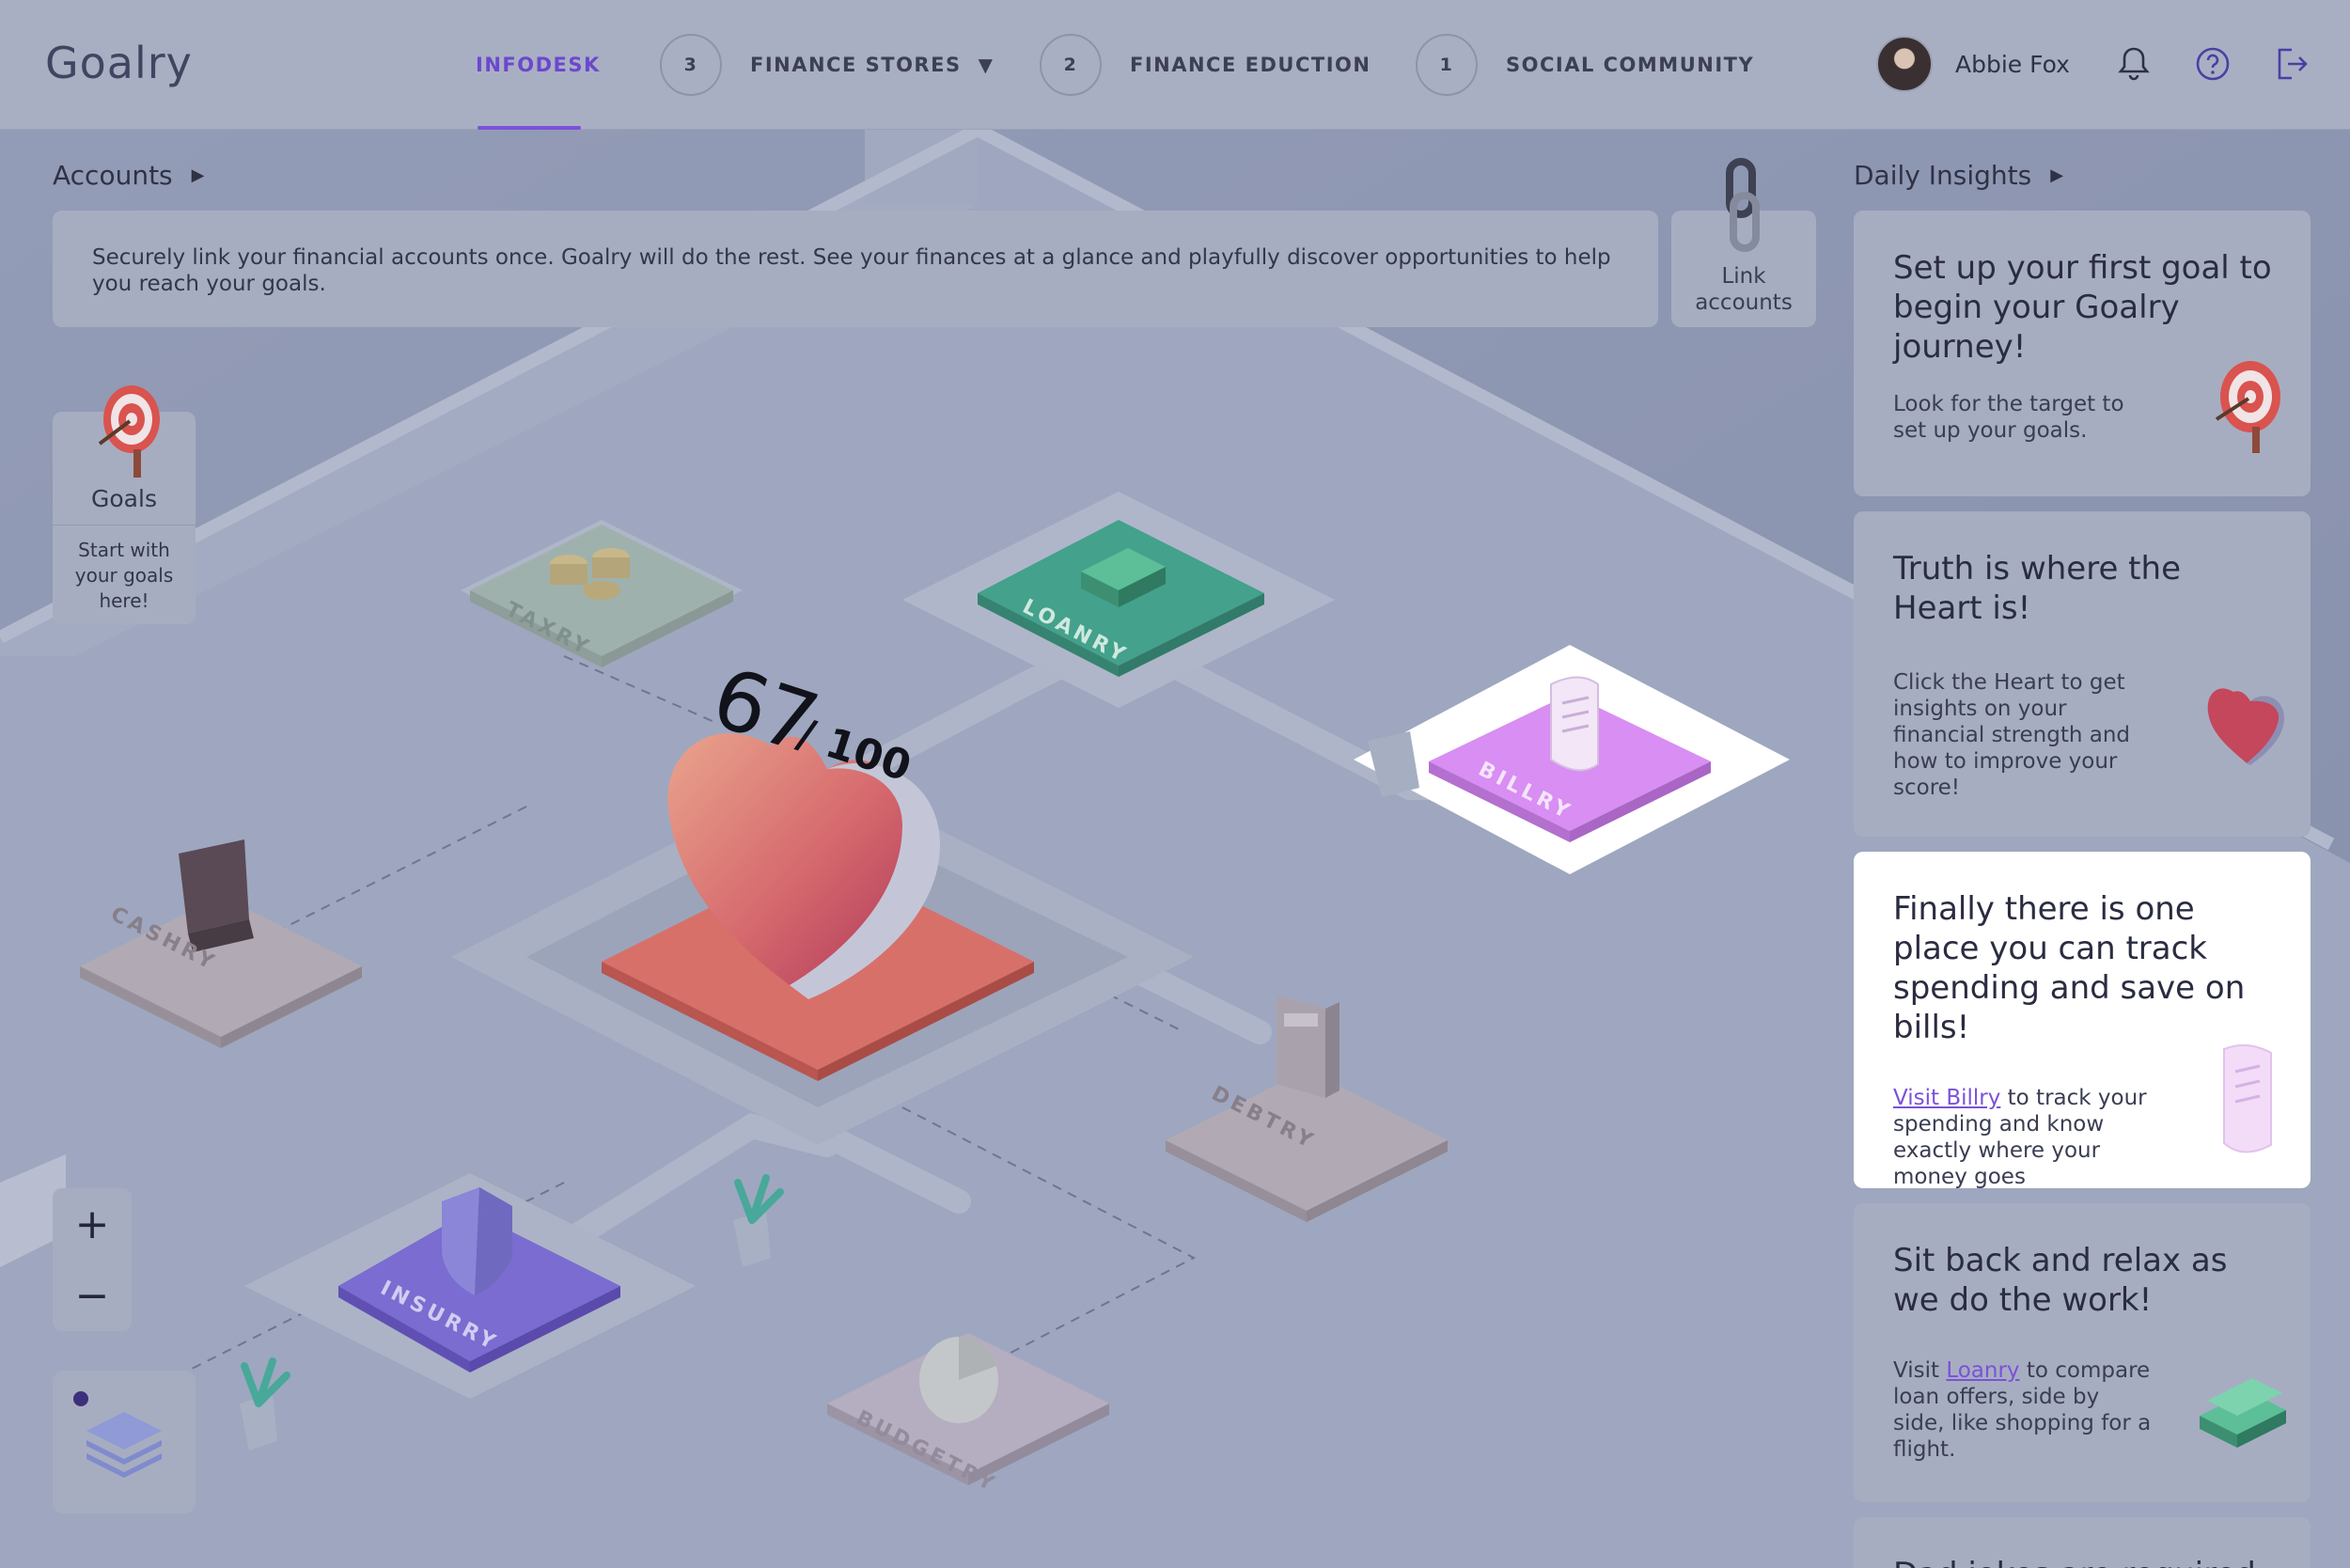 Image resolution: width=2350 pixels, height=1568 pixels. I want to click on link-accounts-label-1: Link, so click(1743, 276).